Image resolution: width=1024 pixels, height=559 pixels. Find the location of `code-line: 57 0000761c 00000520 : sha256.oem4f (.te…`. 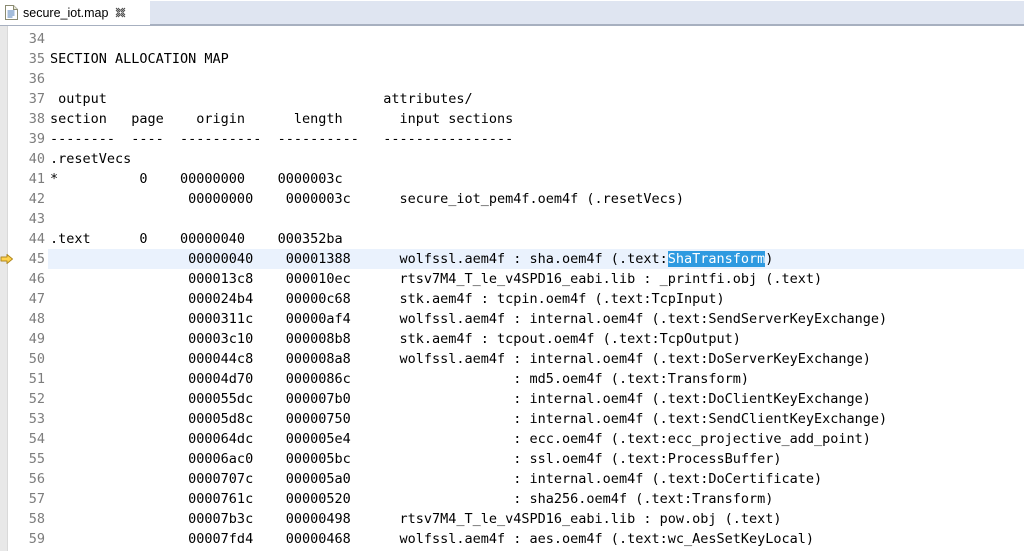

code-line: 57 0000761c 00000520 : sha256.oem4f (.te… is located at coordinates (512, 499).